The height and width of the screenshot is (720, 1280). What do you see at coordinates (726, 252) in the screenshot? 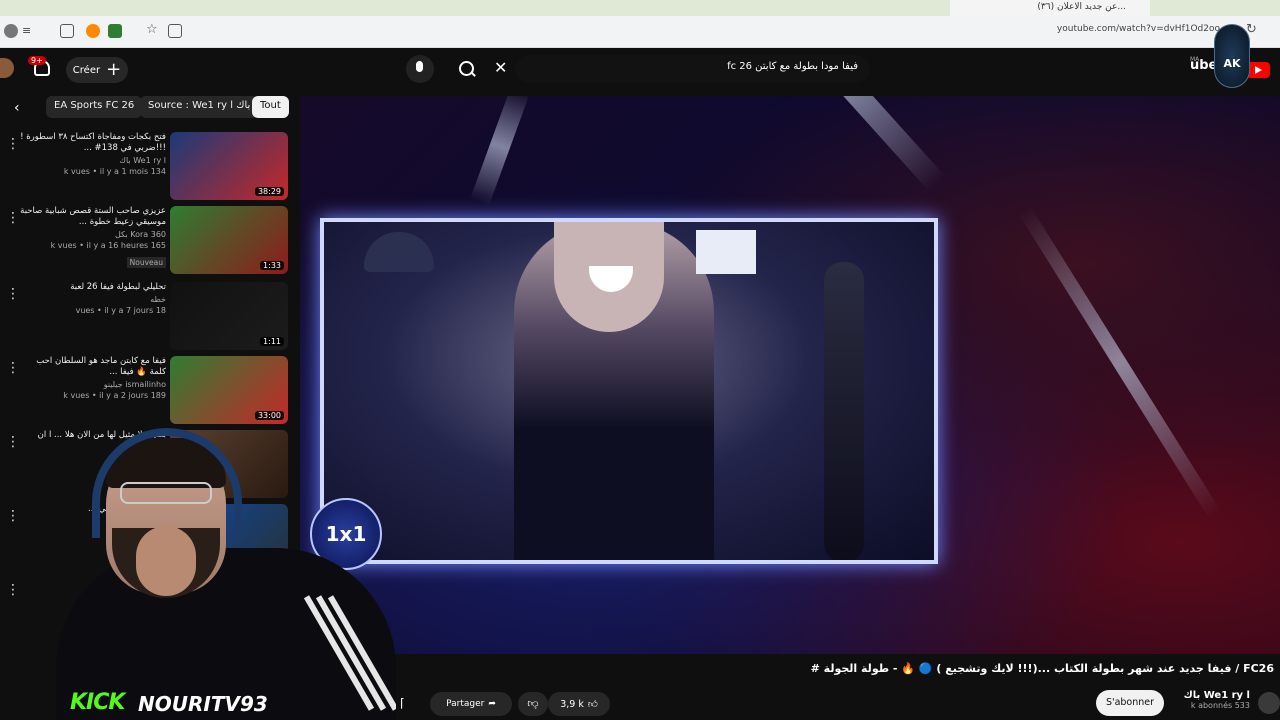
I see `background-window` at bounding box center [726, 252].